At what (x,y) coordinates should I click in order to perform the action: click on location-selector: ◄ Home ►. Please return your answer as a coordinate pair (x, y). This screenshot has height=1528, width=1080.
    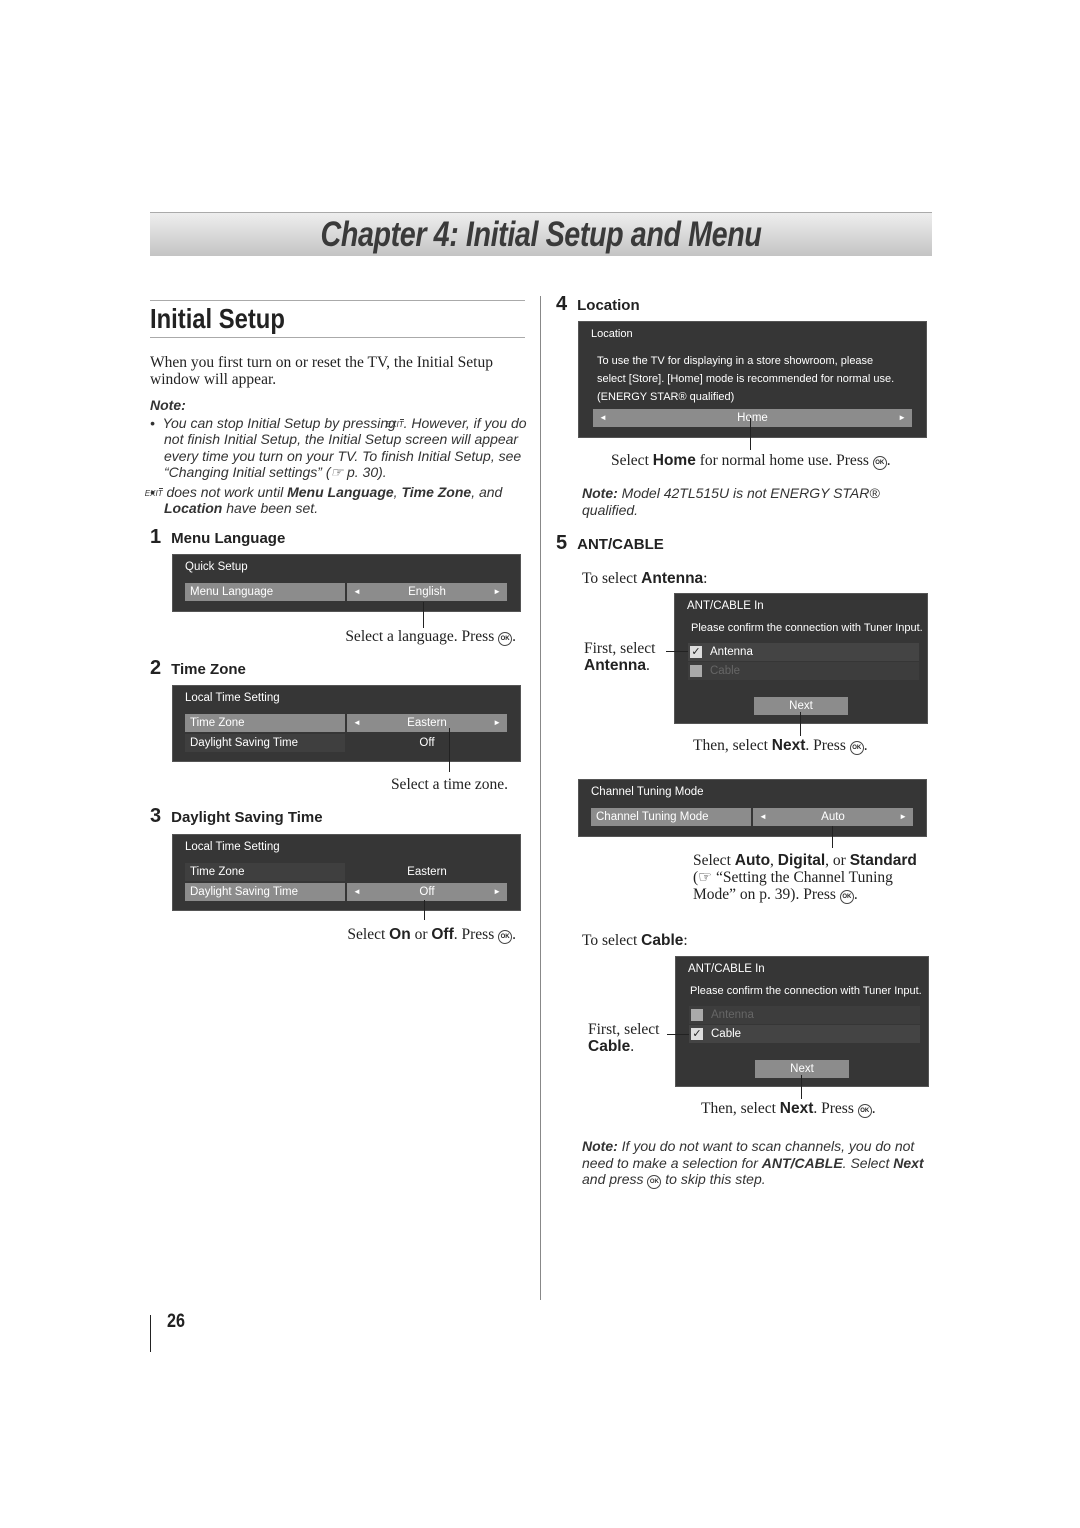
    Looking at the image, I should click on (752, 418).